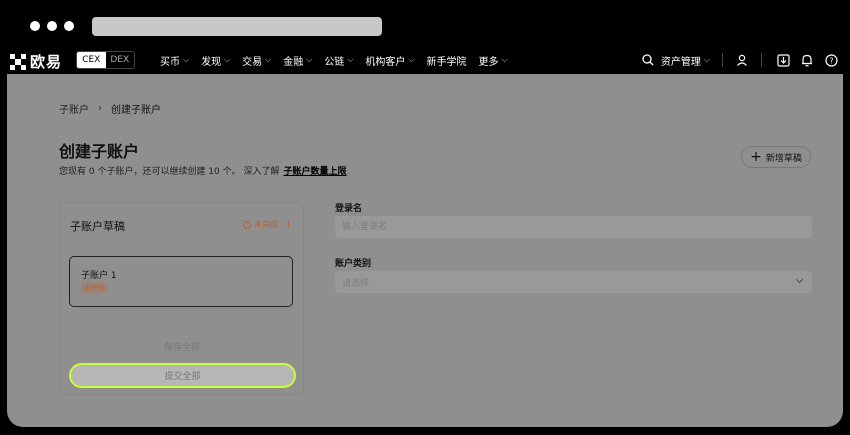  I want to click on nav-menu-item: 新手学院, so click(446, 60).